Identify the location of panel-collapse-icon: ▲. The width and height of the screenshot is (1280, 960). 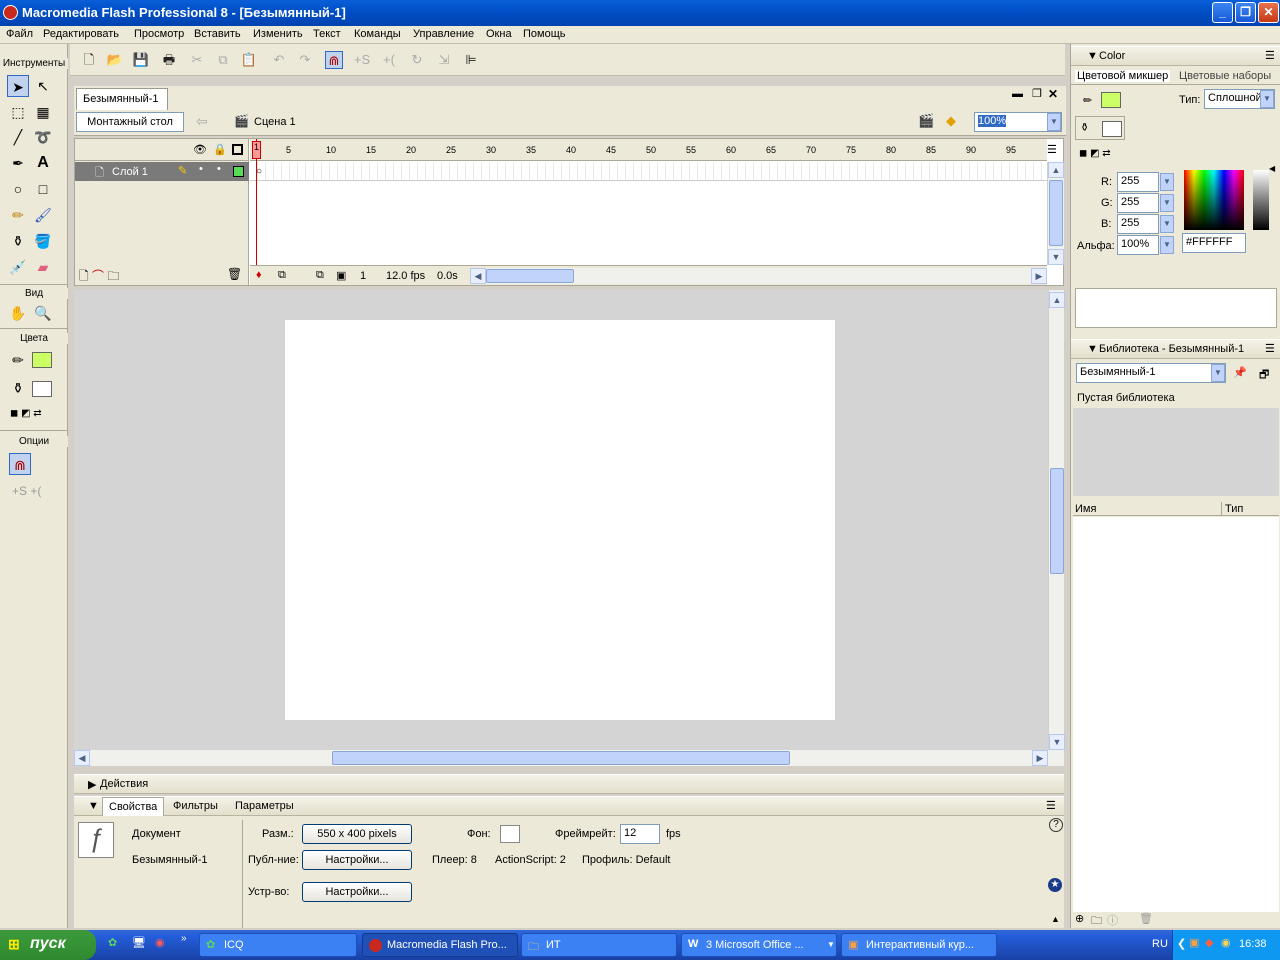
(1055, 919).